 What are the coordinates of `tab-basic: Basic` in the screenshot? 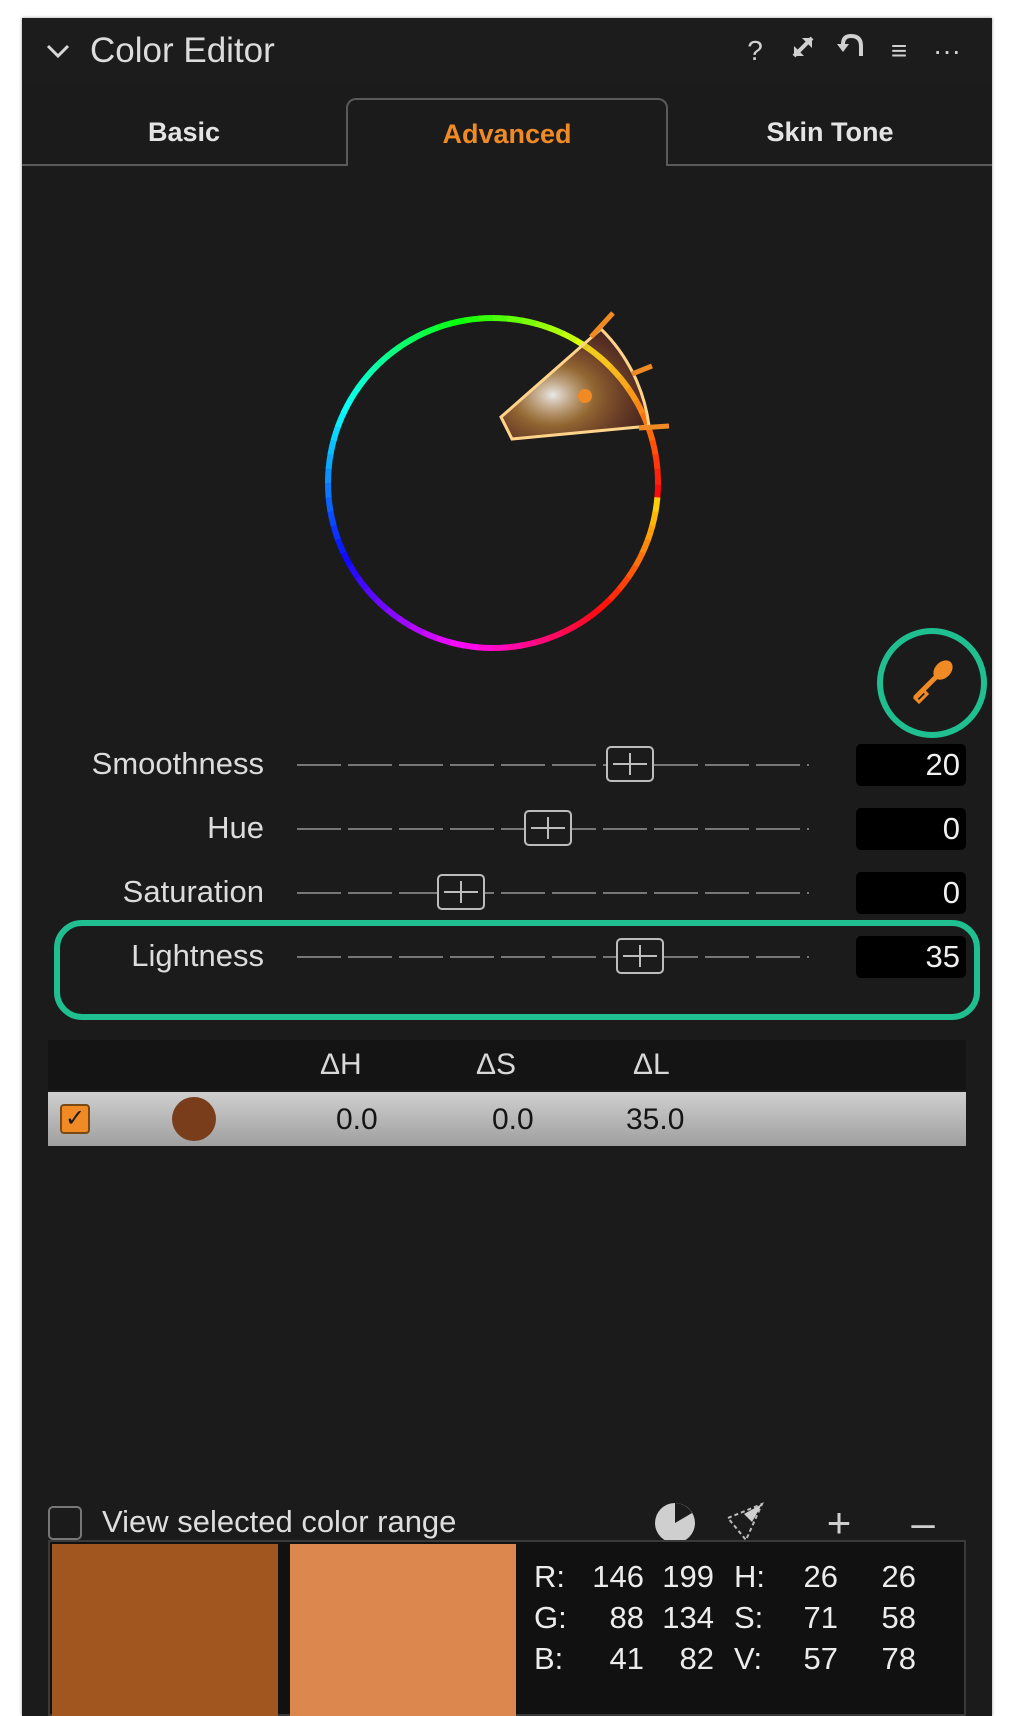 It's located at (184, 132).